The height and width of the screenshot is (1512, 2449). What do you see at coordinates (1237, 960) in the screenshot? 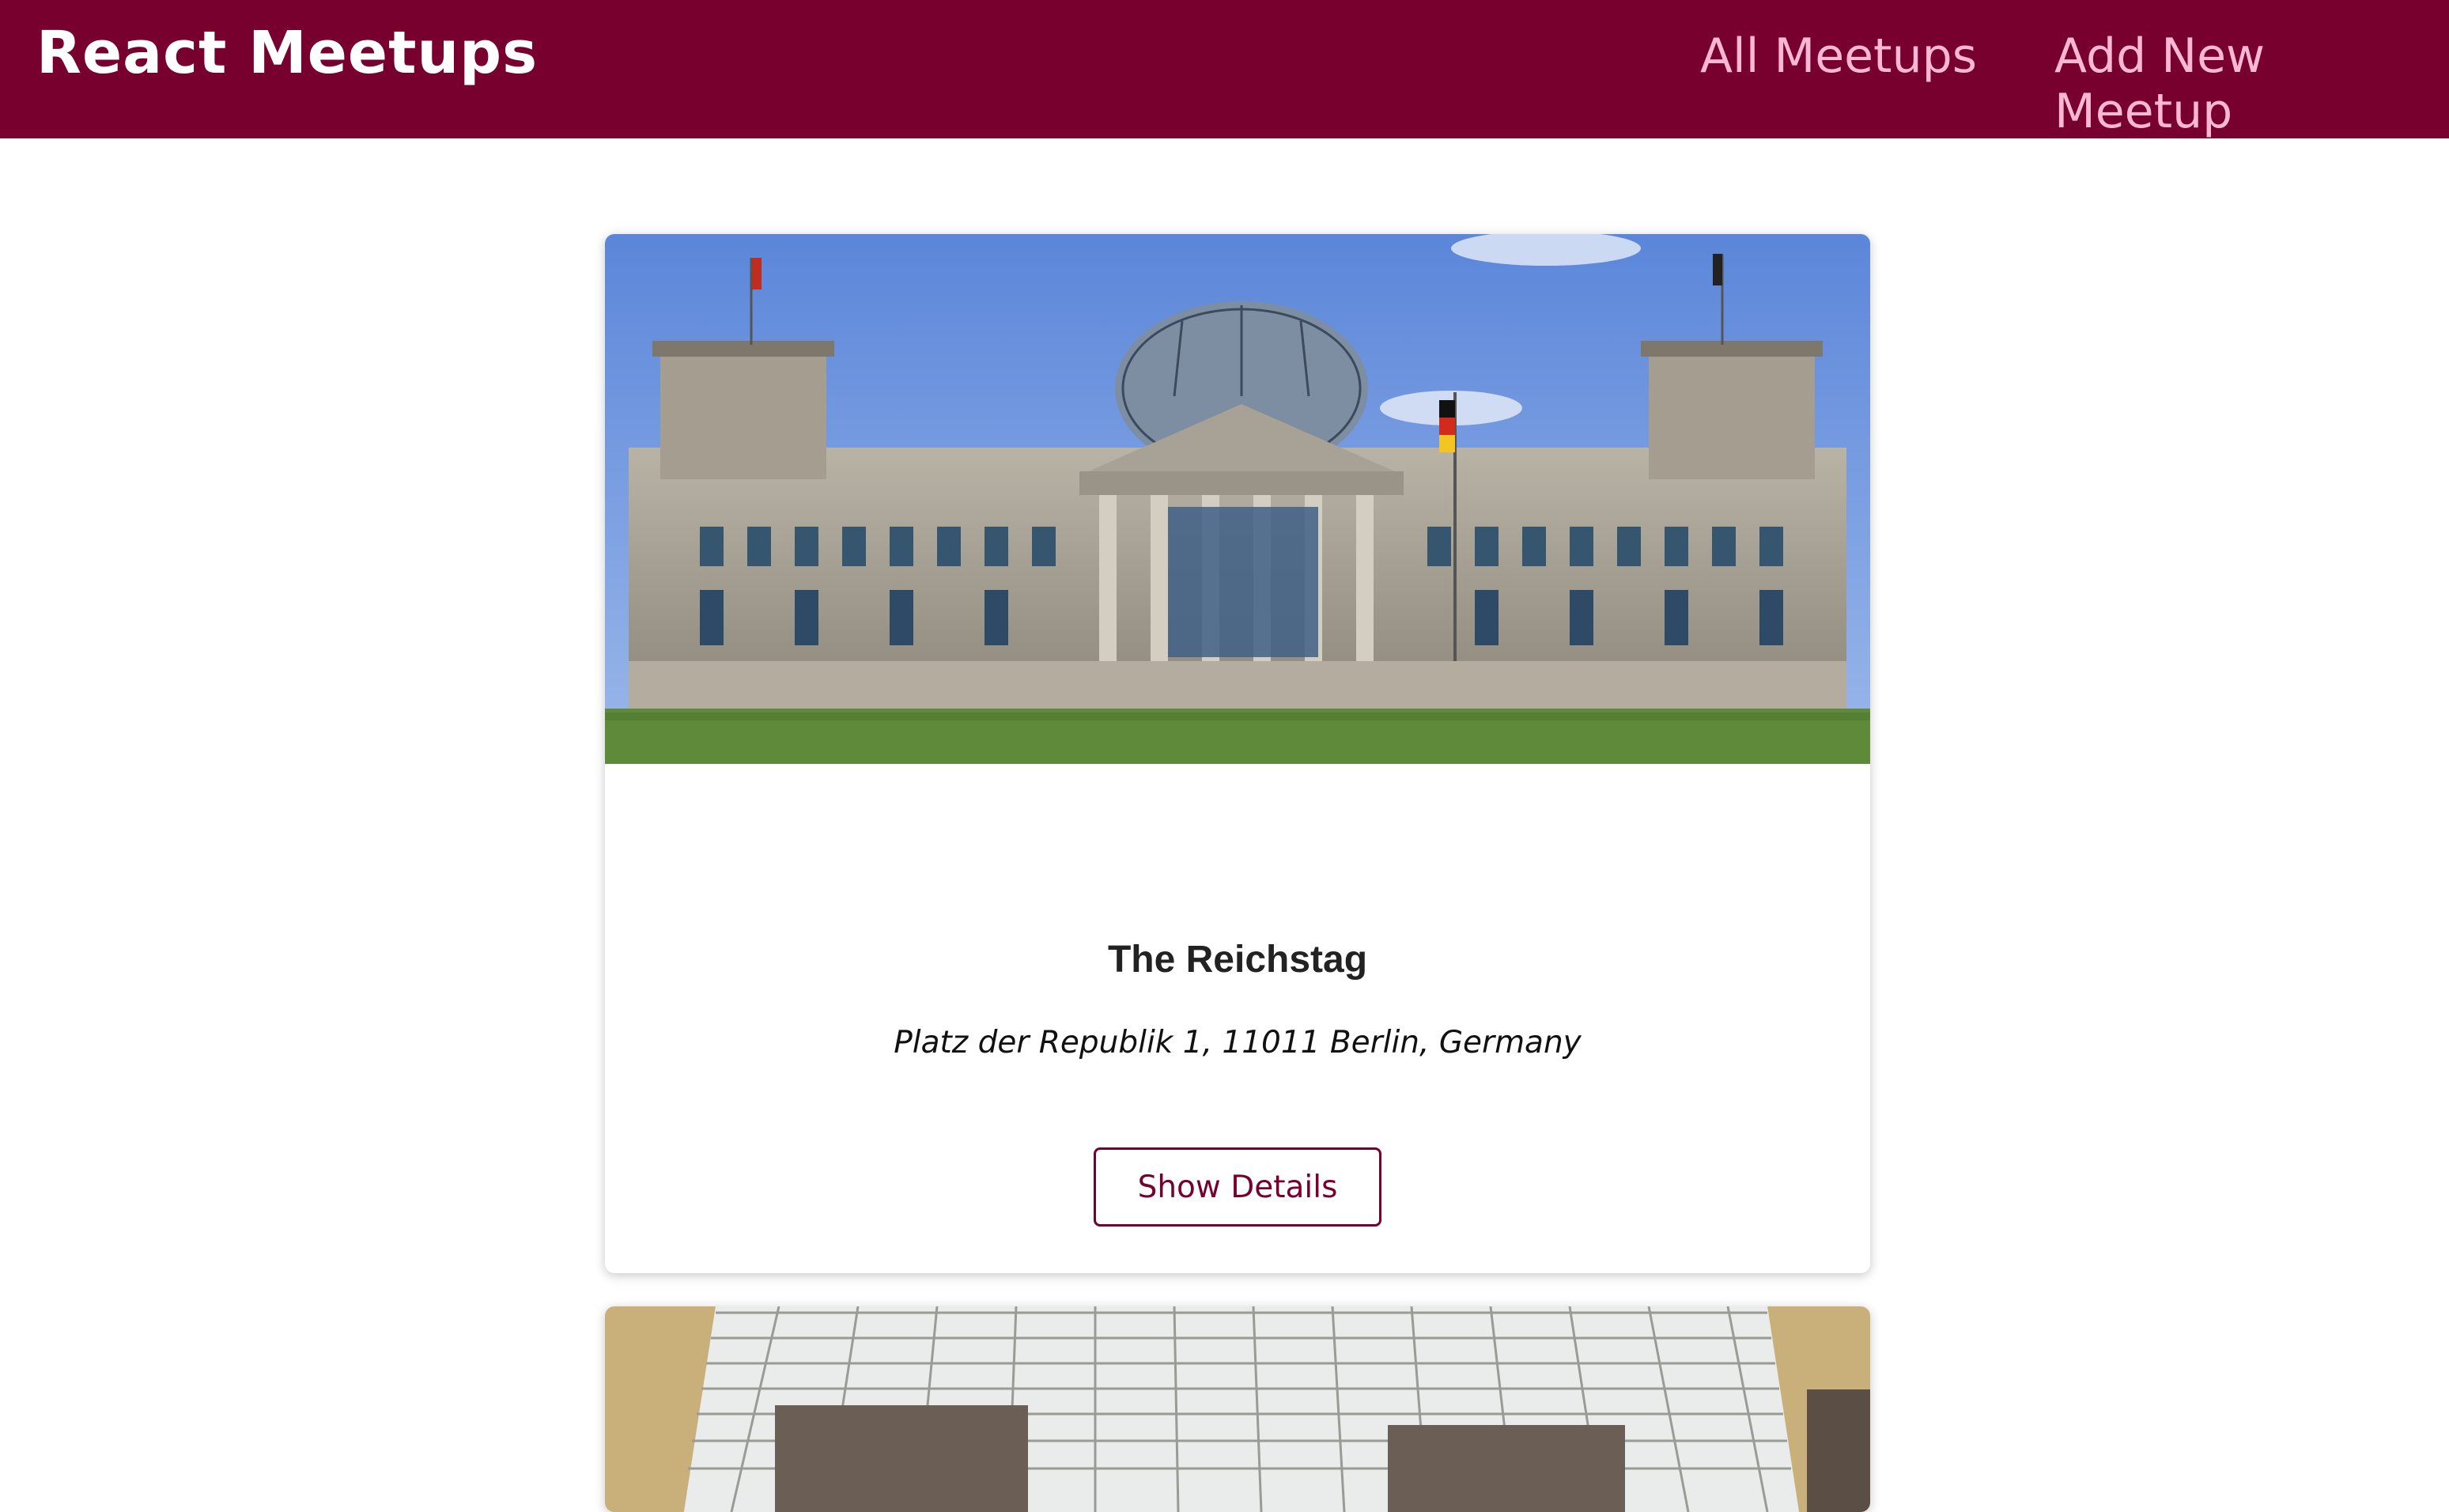
I see `meetup-title: The Reichstag` at bounding box center [1237, 960].